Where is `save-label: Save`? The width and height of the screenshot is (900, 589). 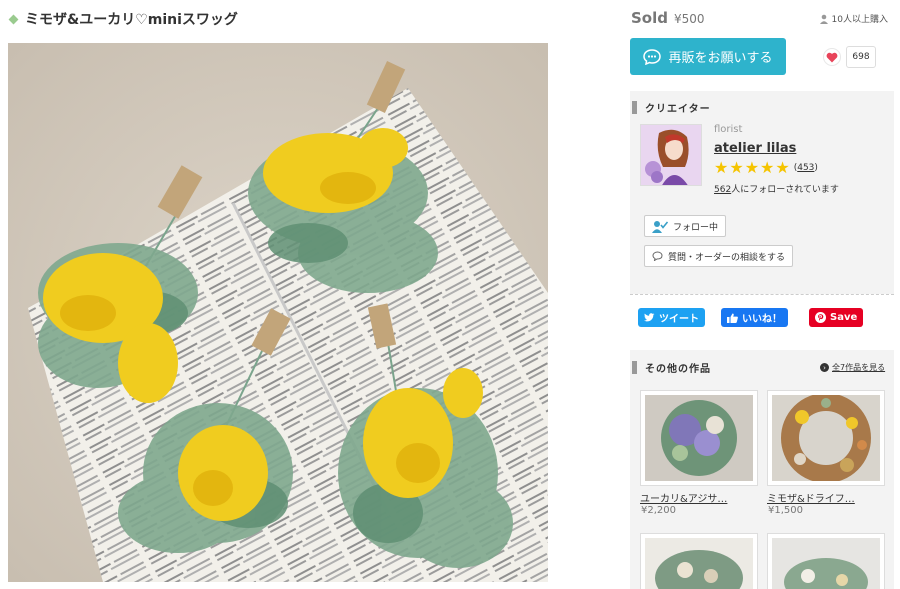
save-label: Save is located at coordinates (844, 317).